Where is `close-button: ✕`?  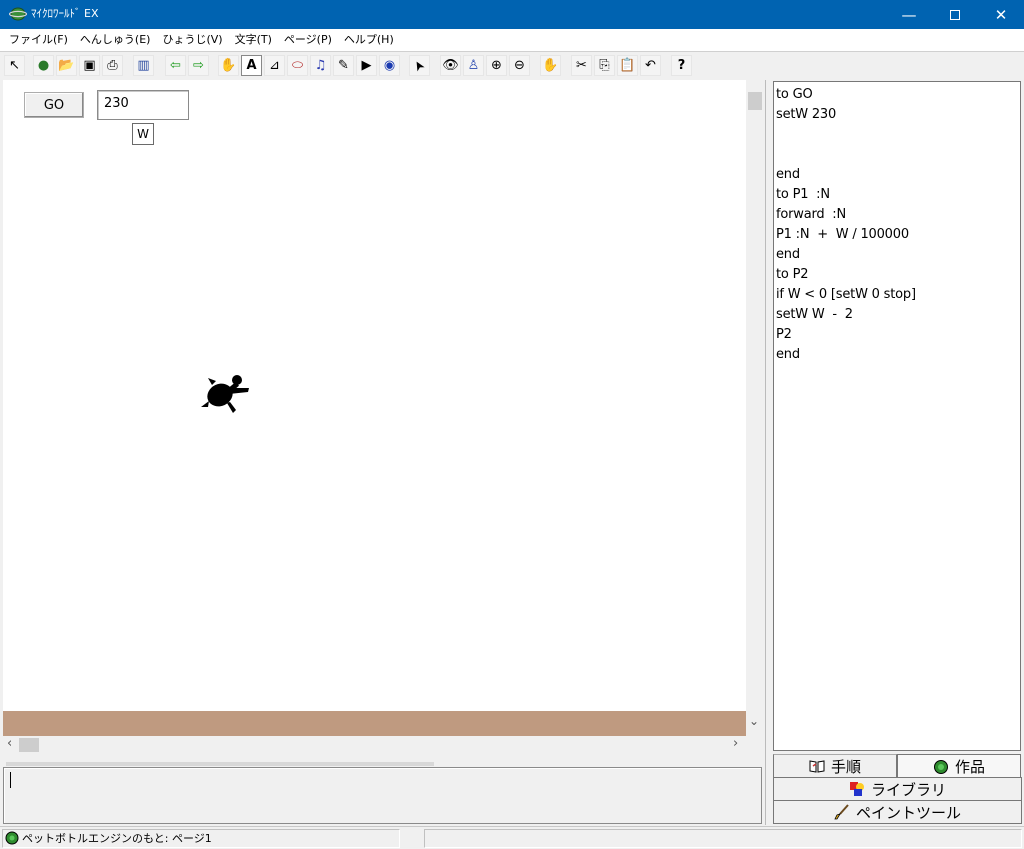
close-button: ✕ is located at coordinates (1001, 14).